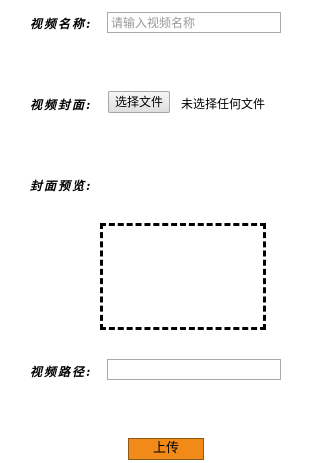 The image size is (327, 463). Describe the element at coordinates (194, 22) in the screenshot. I see `video-name-input` at that location.